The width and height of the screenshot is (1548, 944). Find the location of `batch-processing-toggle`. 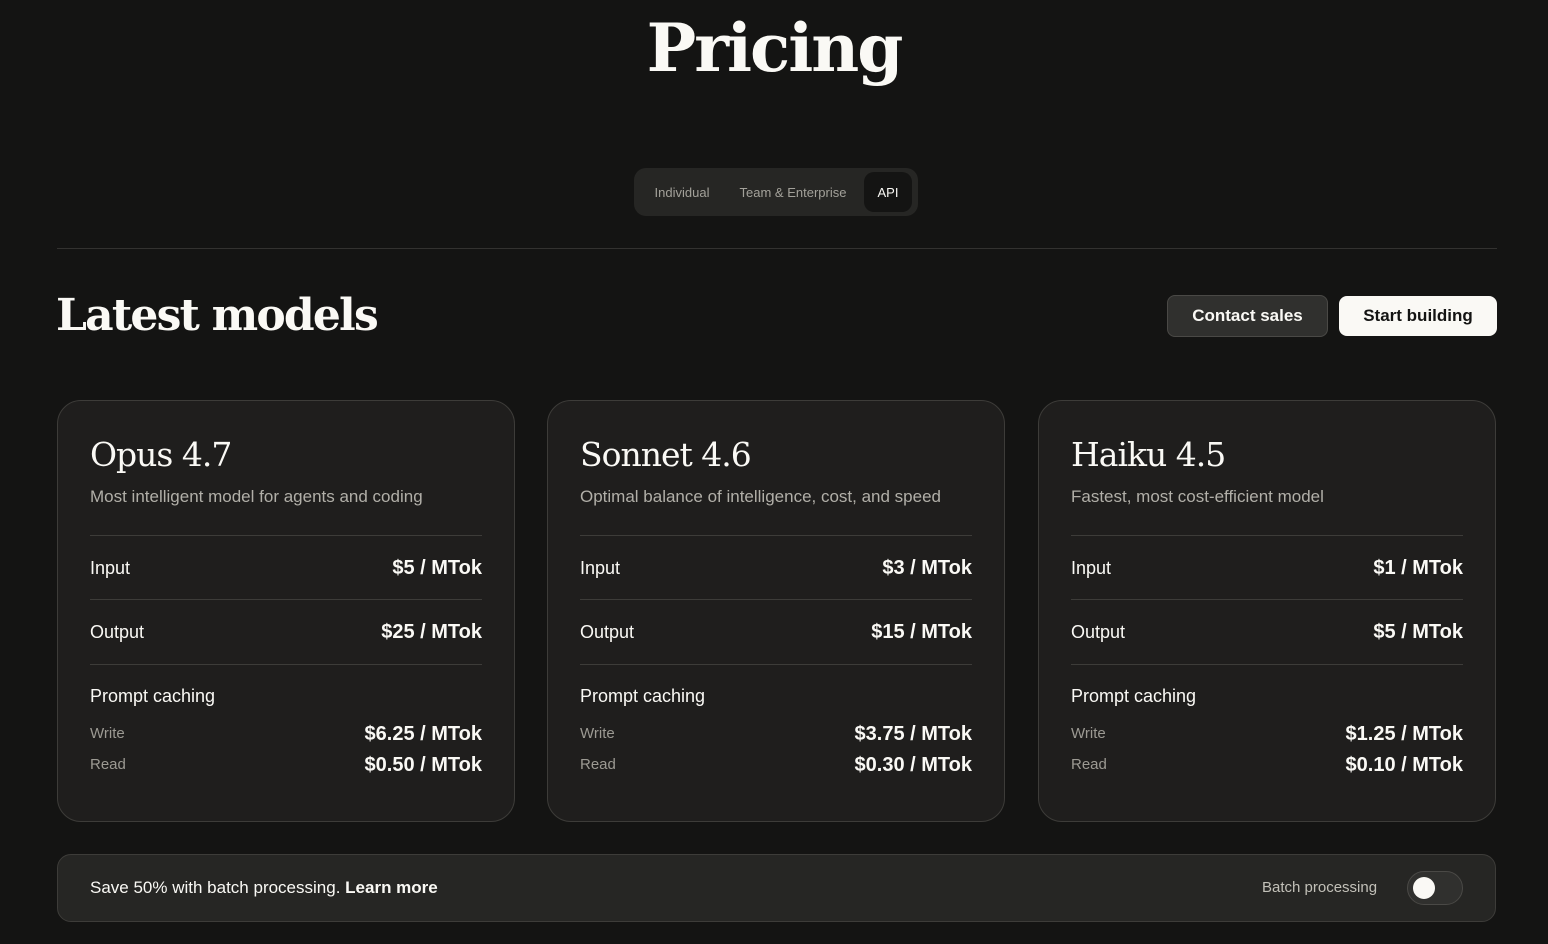

batch-processing-toggle is located at coordinates (1435, 888).